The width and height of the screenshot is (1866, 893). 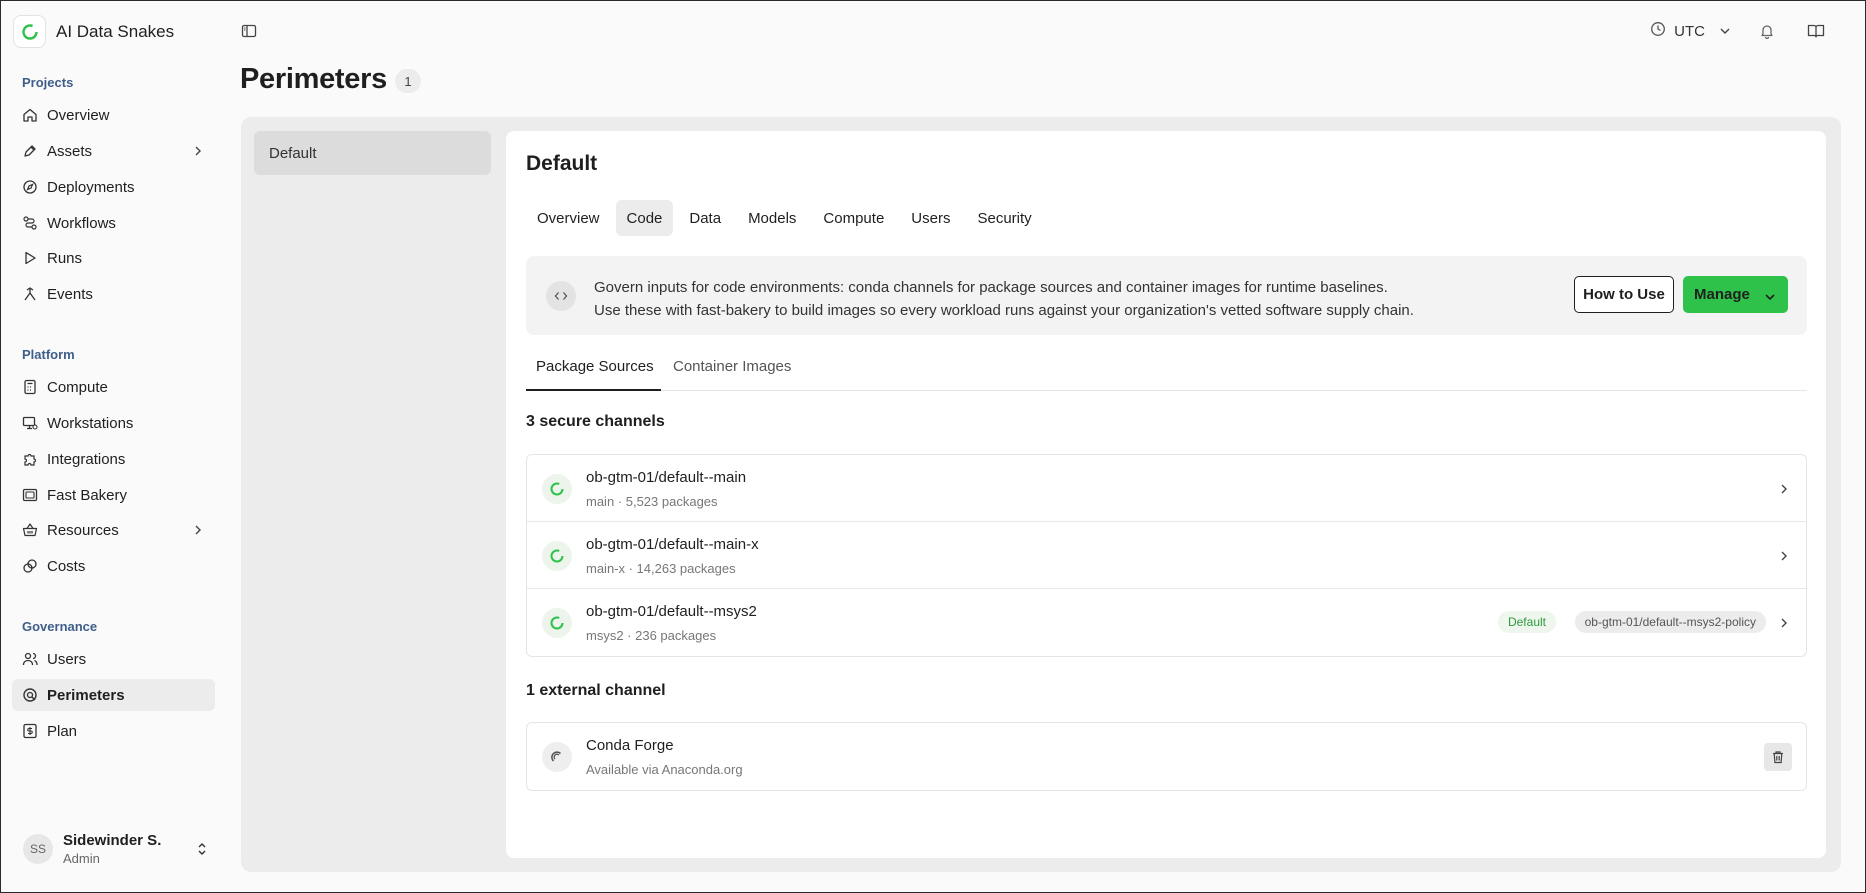 I want to click on sidebar-item-label: Runs, so click(x=65, y=258).